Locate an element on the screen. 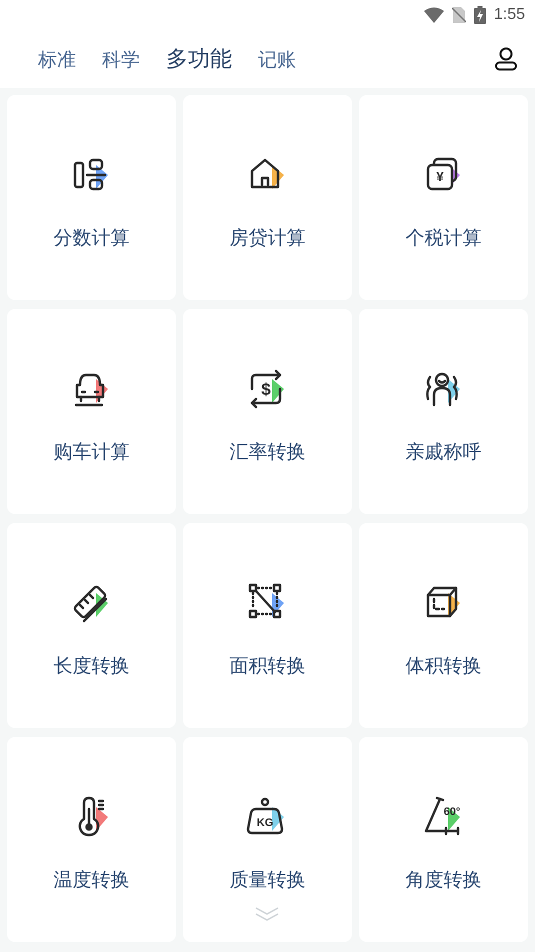  tool-label: 房贷计算 is located at coordinates (268, 238).